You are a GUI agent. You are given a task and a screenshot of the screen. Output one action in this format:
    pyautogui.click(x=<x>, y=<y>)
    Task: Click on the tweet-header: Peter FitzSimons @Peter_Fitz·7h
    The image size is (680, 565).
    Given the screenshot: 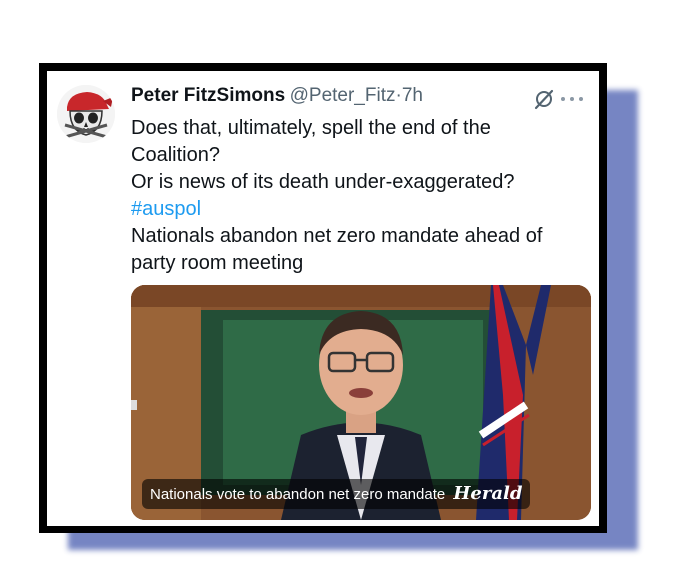 What is the action you would take?
    pyautogui.click(x=360, y=98)
    